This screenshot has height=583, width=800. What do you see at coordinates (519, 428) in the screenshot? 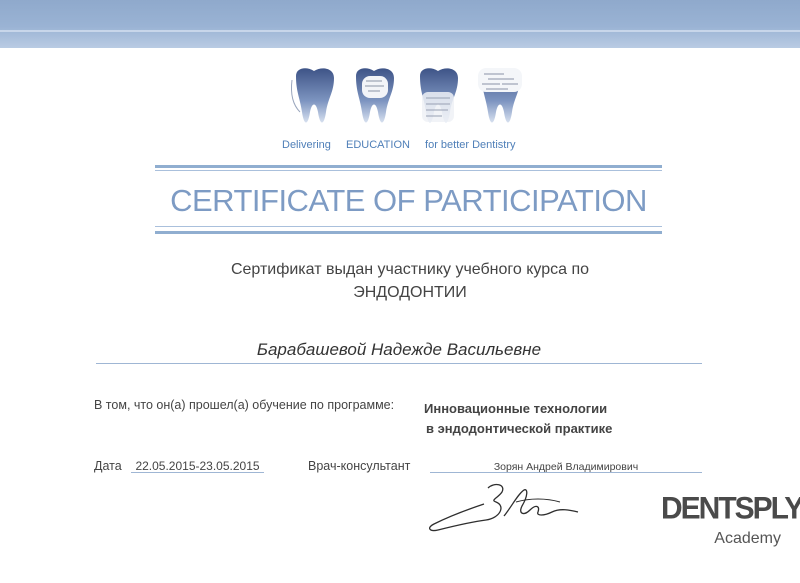
I see `program-line-2: в эндодонтической практике` at bounding box center [519, 428].